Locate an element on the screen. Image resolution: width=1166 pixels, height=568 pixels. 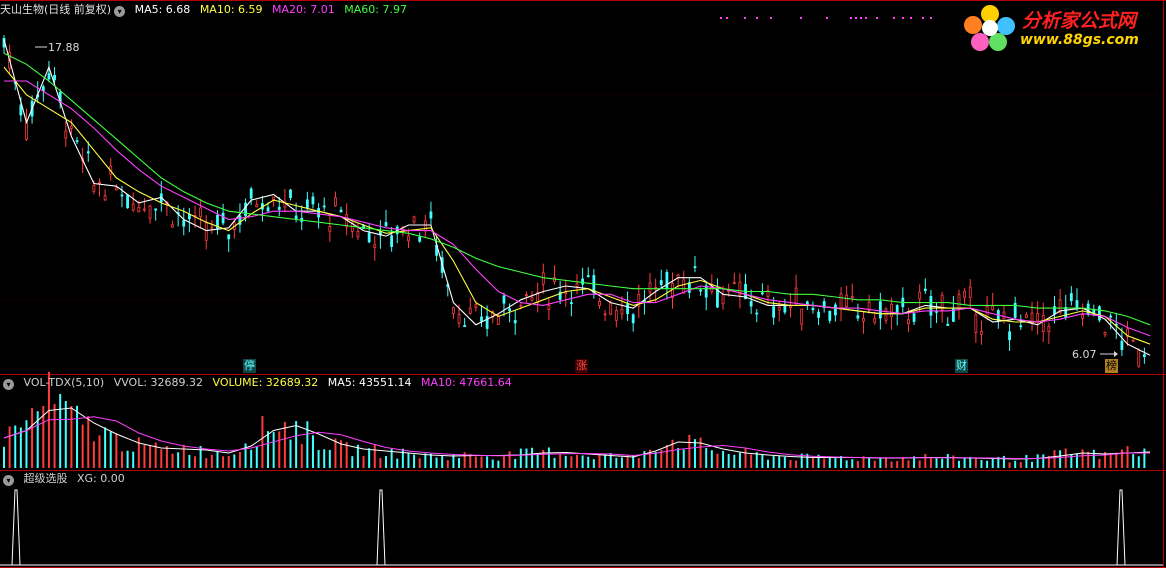
ma60-readout: MA60: 7.97 is located at coordinates (375, 9).